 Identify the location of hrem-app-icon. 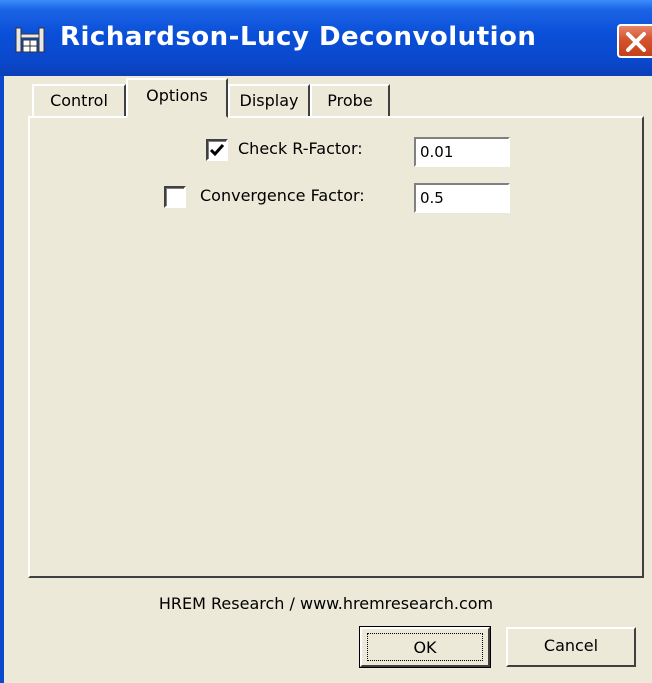
(30, 40).